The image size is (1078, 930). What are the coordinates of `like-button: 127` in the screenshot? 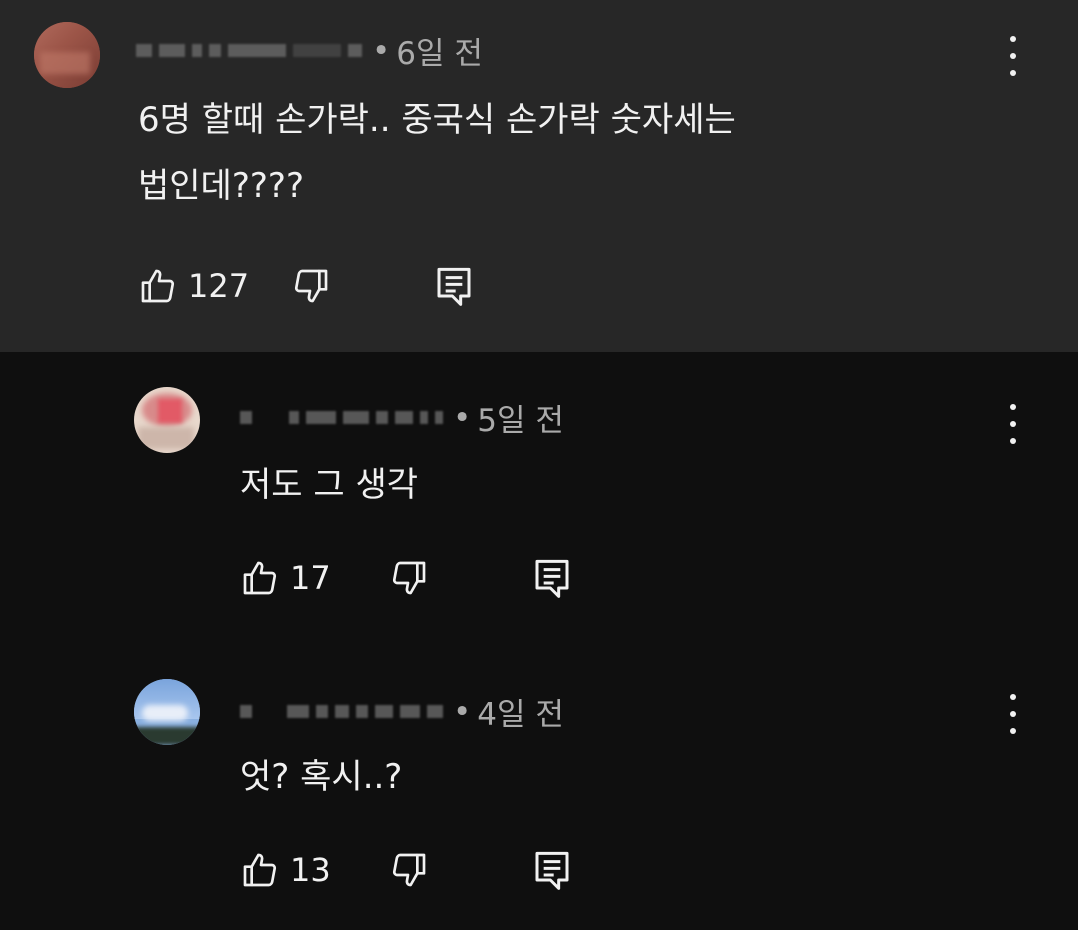 It's located at (193, 286).